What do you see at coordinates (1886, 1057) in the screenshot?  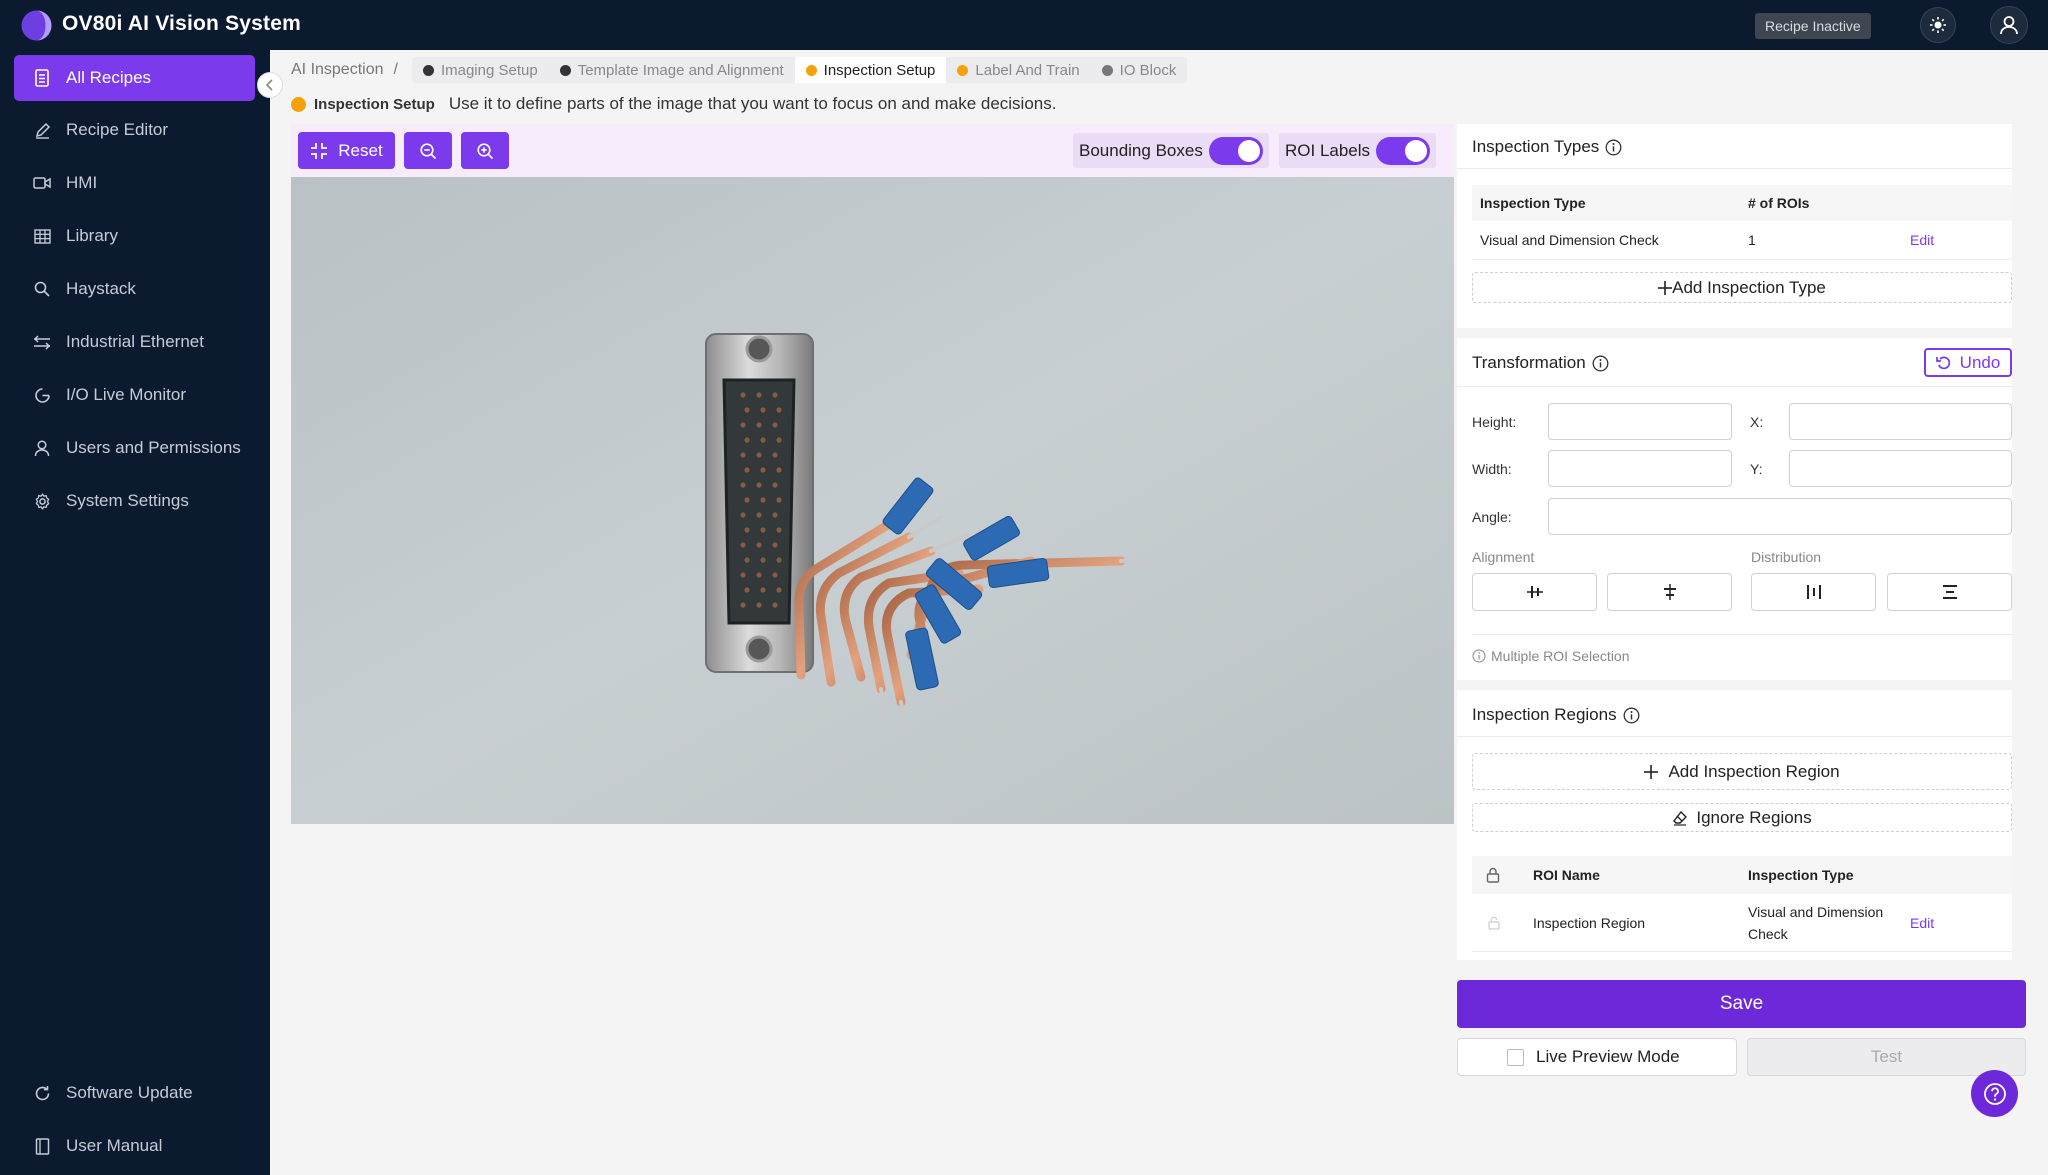 I see `test-button: Test` at bounding box center [1886, 1057].